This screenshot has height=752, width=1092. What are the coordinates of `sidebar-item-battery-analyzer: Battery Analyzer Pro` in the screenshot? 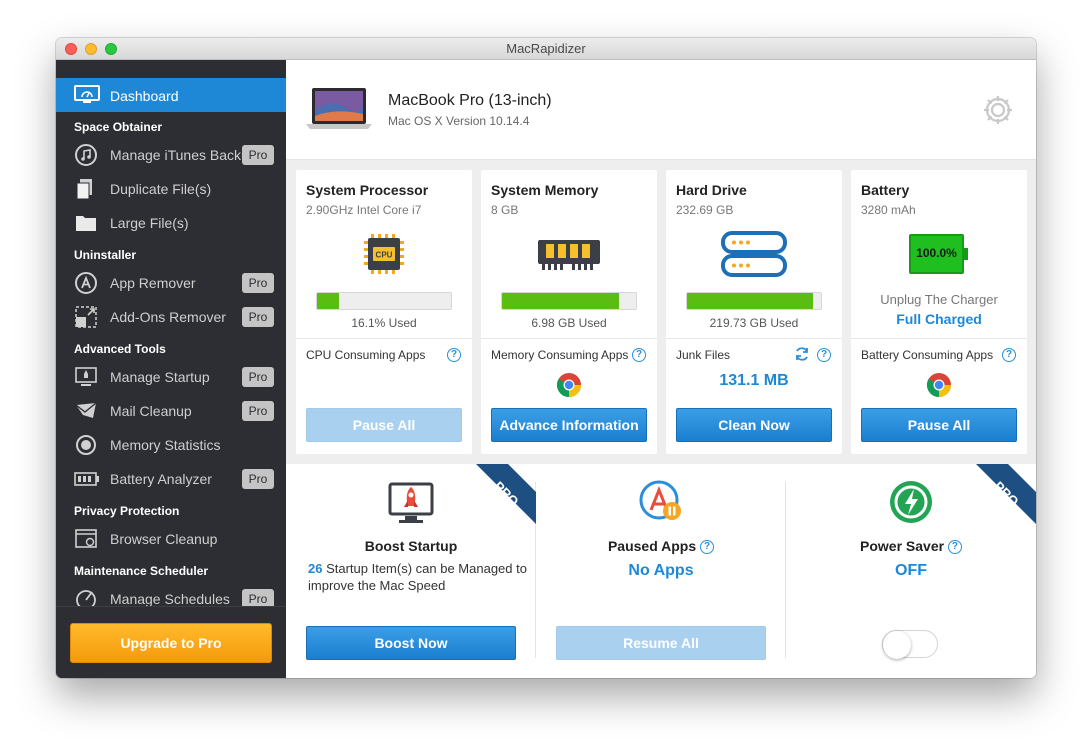 It's located at (171, 479).